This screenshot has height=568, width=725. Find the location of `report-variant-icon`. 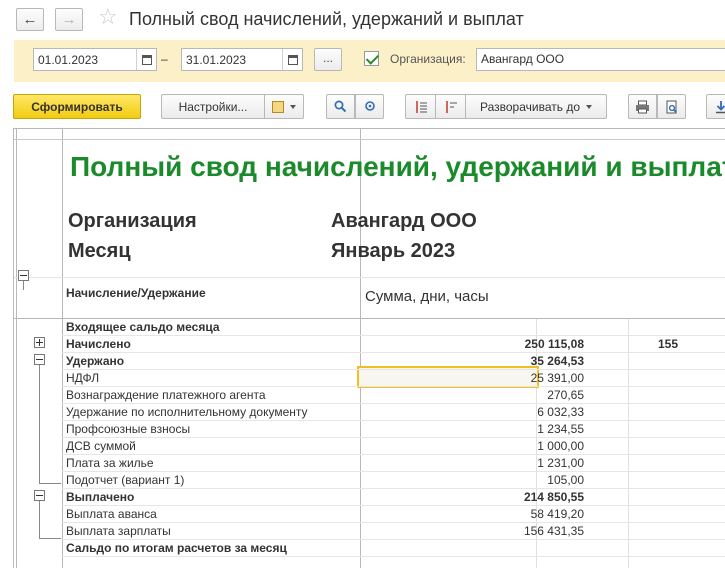

report-variant-icon is located at coordinates (278, 106).